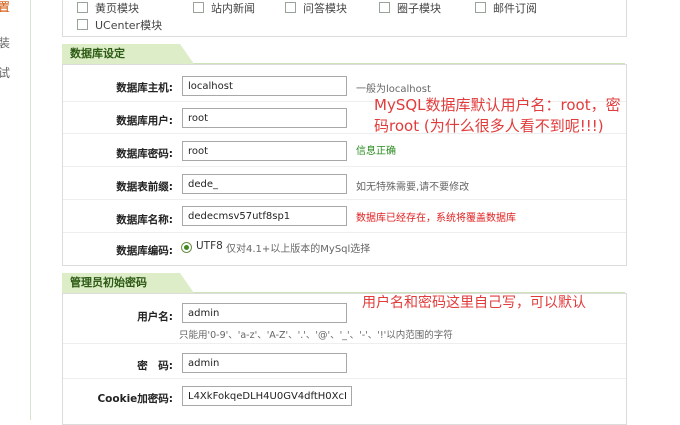  Describe the element at coordinates (144, 251) in the screenshot. I see `db-charset-label: 数据库编码:` at that location.